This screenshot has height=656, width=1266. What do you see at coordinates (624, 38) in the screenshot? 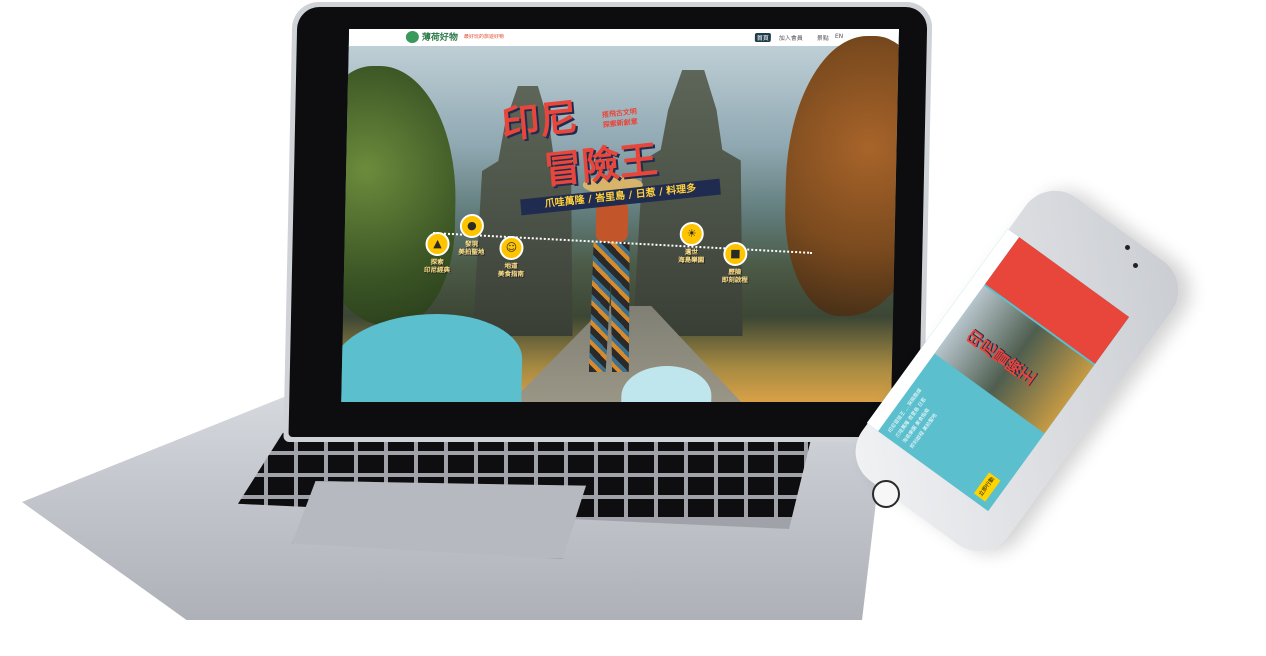
I see `site-navbar: 薄荷好物 最好玩的旅遊好物 首頁 加入會員 景點 EN` at bounding box center [624, 38].